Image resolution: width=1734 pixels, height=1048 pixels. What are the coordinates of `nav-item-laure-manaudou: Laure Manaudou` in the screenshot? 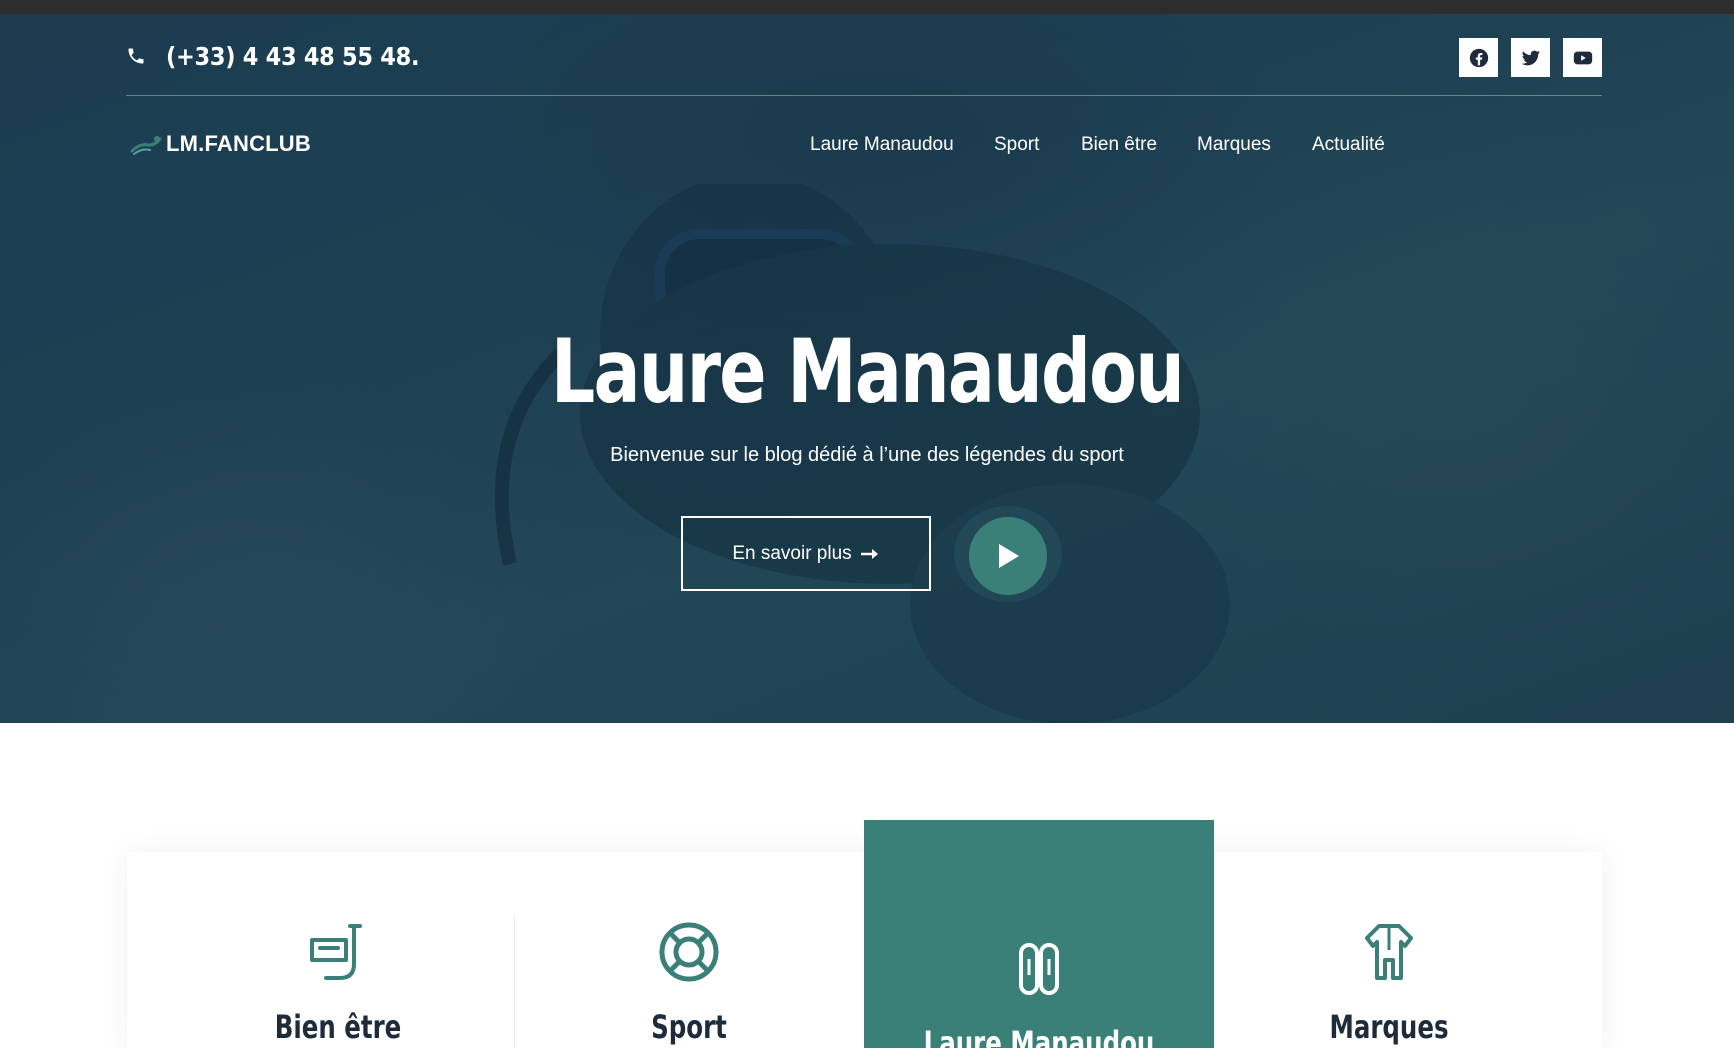 It's located at (882, 145).